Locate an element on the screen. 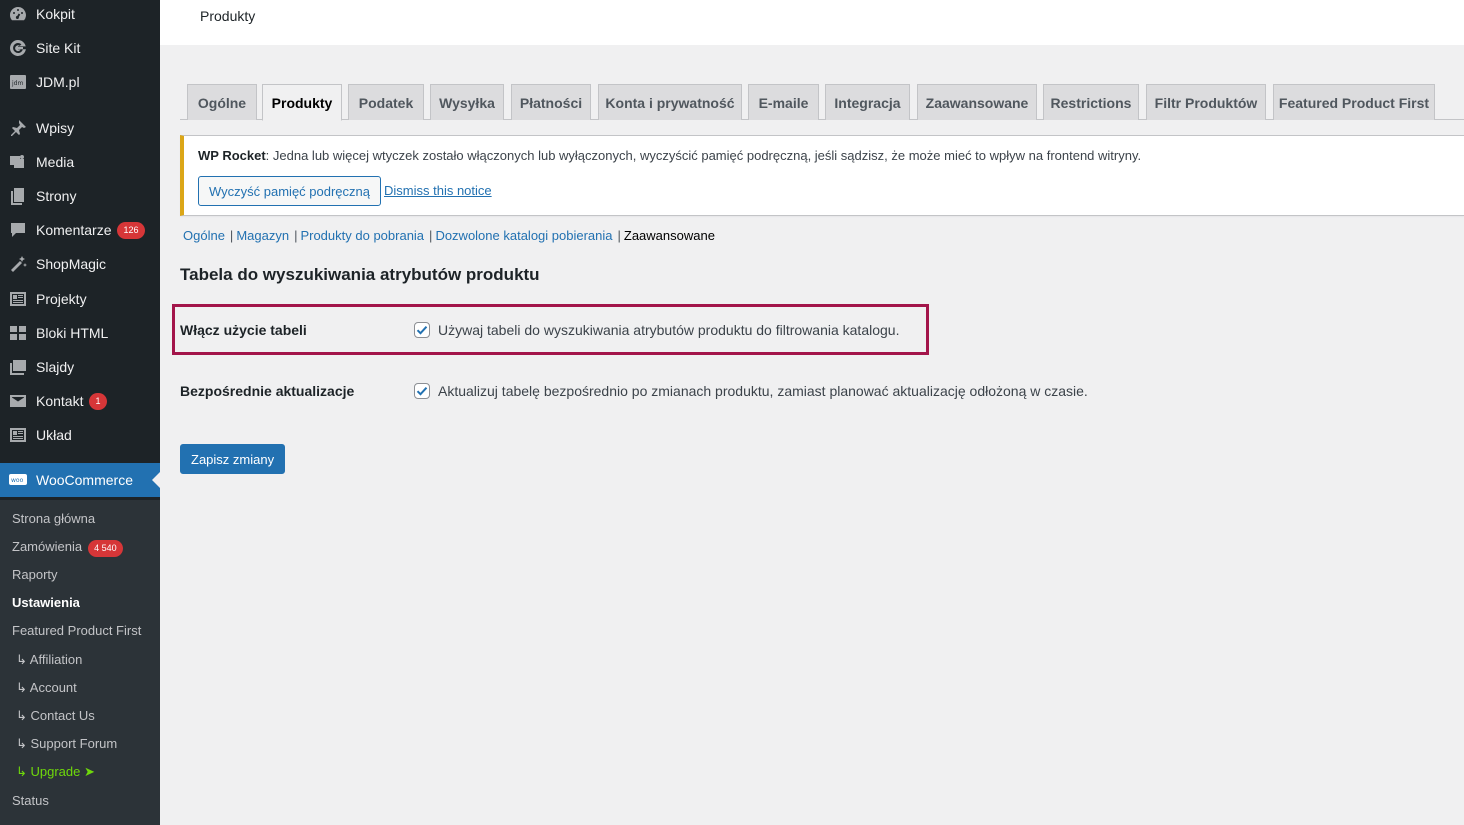  tab-e-maile: E-maile is located at coordinates (783, 102).